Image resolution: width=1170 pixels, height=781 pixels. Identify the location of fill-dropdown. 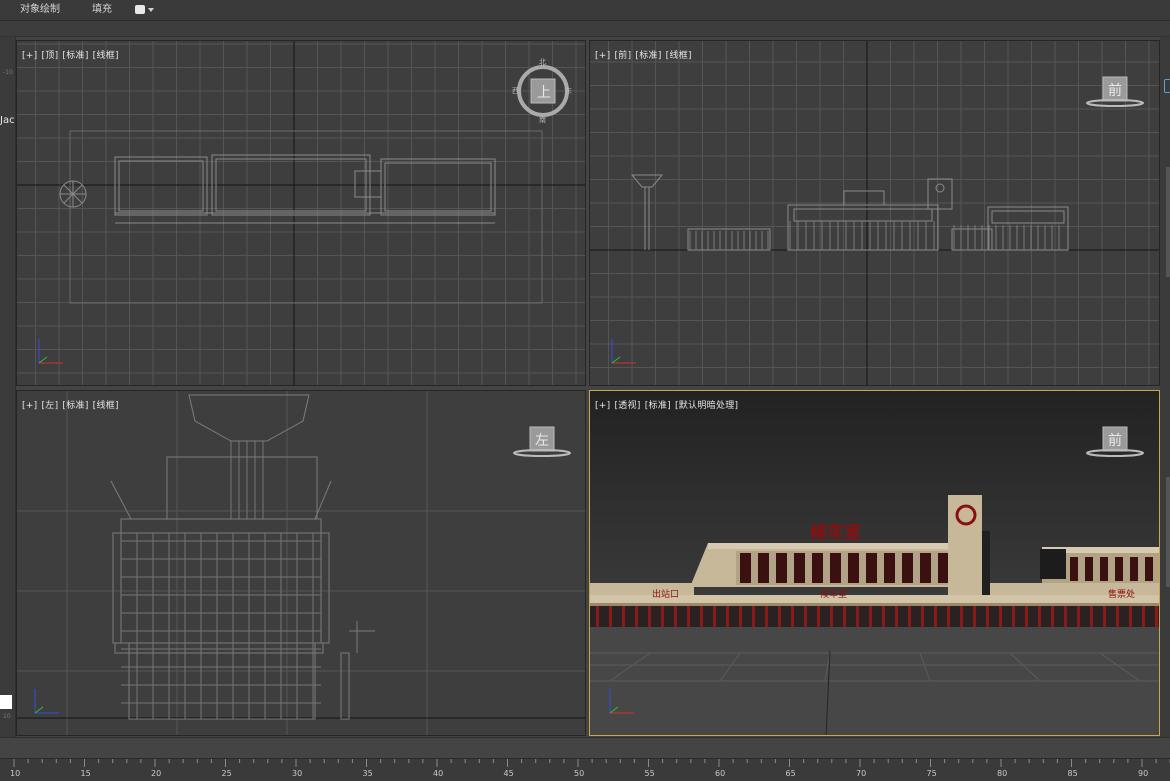
(144, 10).